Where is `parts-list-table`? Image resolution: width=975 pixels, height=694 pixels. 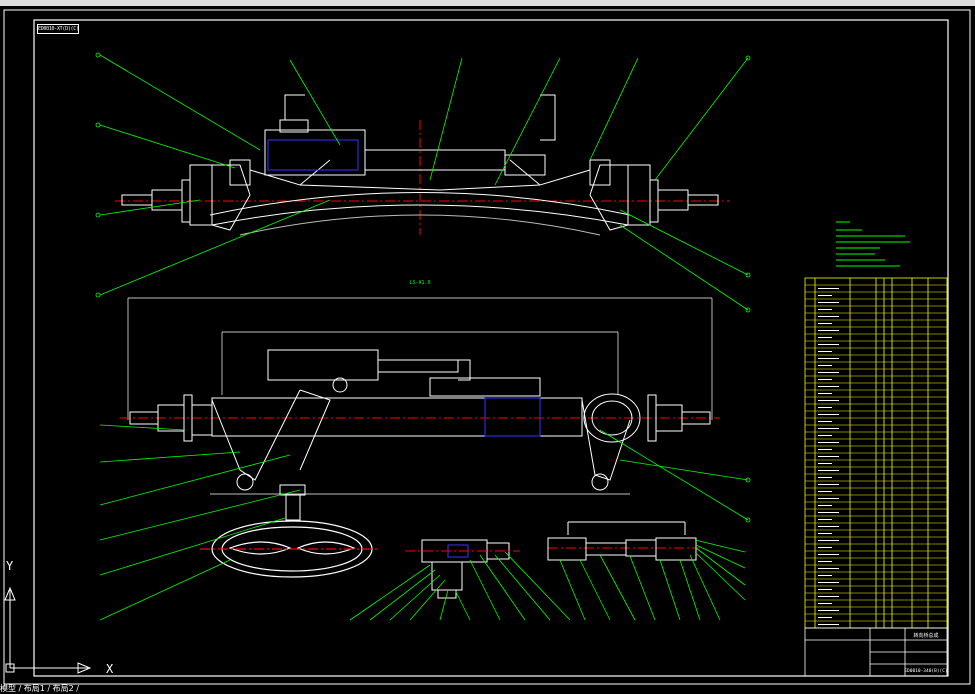 parts-list-table is located at coordinates (876, 453).